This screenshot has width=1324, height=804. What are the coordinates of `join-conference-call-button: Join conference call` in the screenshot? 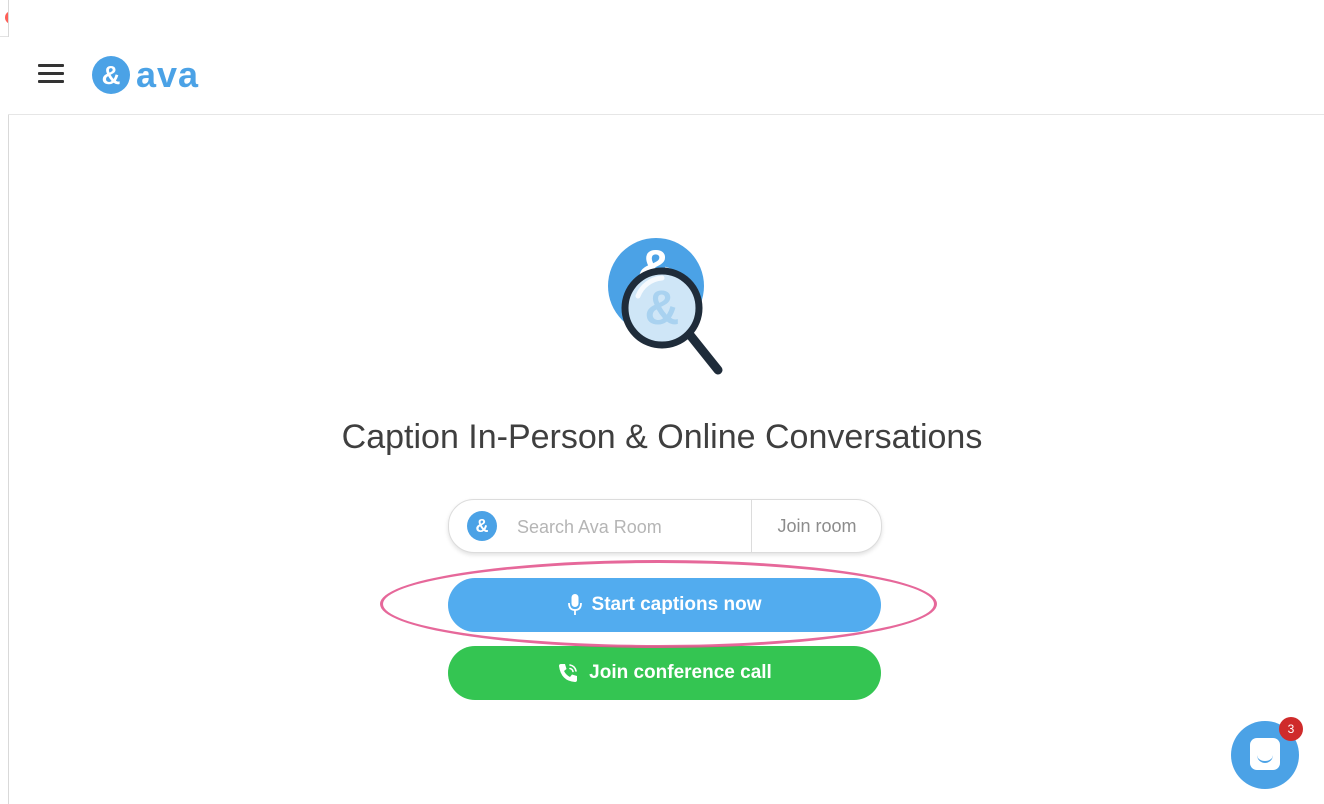 It's located at (664, 673).